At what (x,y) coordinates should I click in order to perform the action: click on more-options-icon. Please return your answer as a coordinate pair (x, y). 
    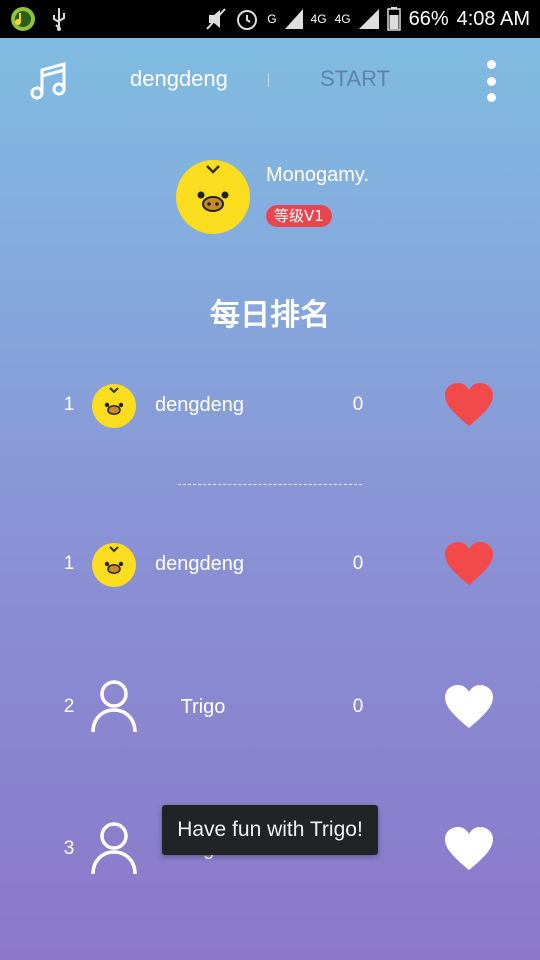
    Looking at the image, I should click on (491, 81).